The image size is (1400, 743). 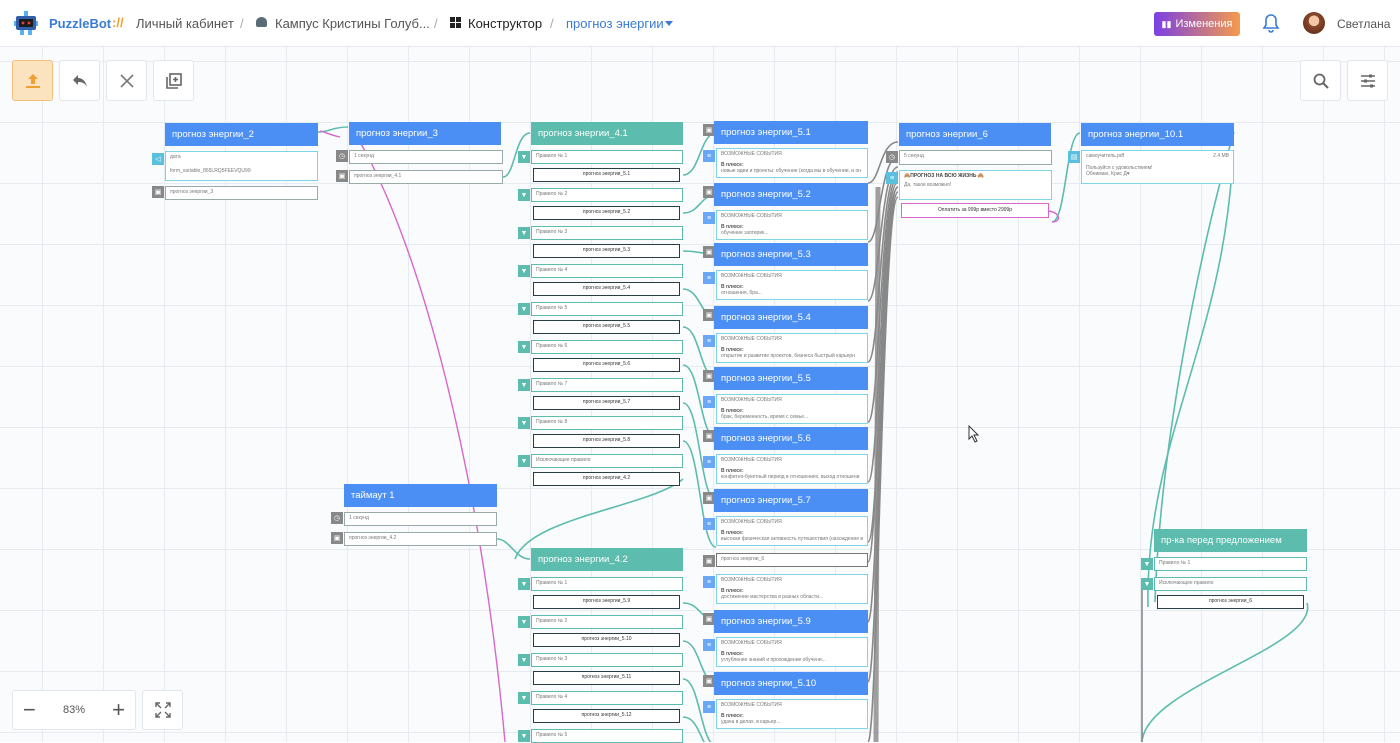 What do you see at coordinates (975, 210) in the screenshot?
I see `pay-button: Оплатить за 999р вместо 2999р` at bounding box center [975, 210].